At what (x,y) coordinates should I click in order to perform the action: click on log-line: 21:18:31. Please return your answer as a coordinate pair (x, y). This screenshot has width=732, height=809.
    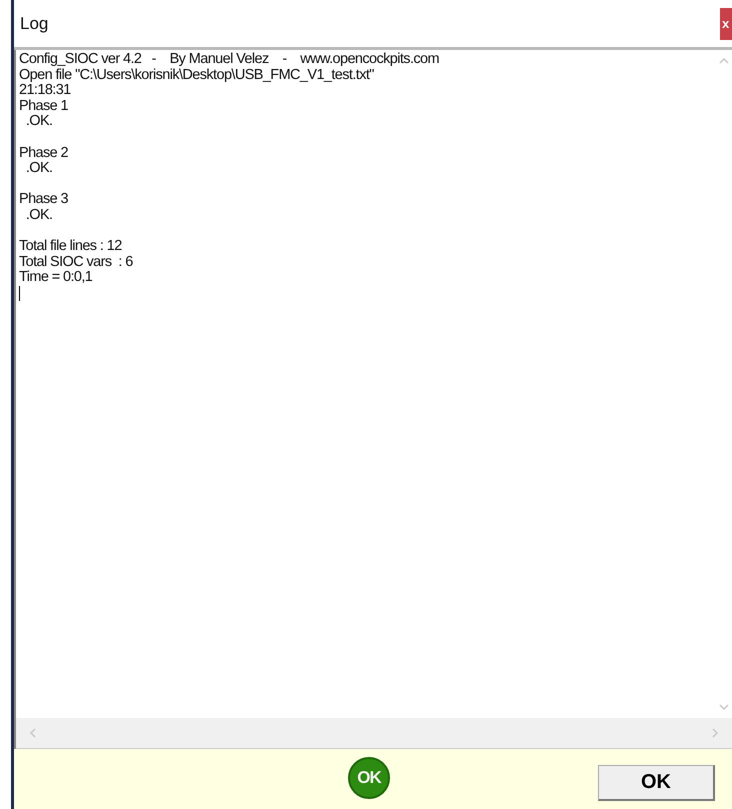
    Looking at the image, I should click on (45, 91).